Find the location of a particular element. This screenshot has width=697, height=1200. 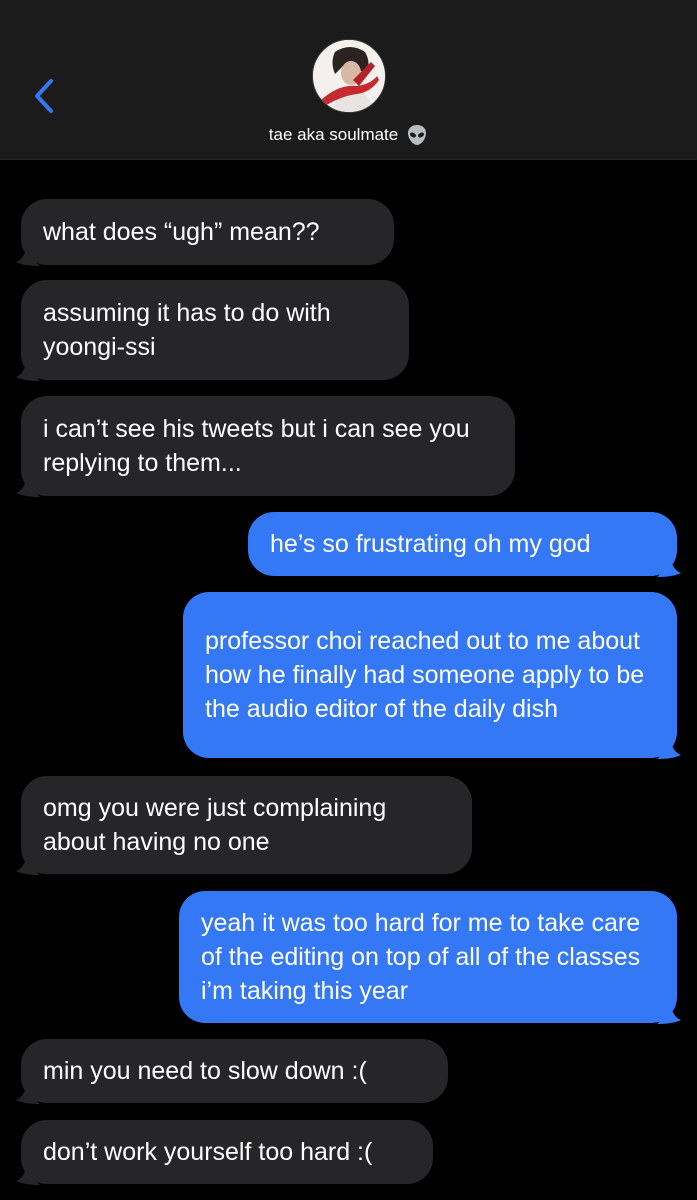

chevron-left-icon is located at coordinates (44, 96).